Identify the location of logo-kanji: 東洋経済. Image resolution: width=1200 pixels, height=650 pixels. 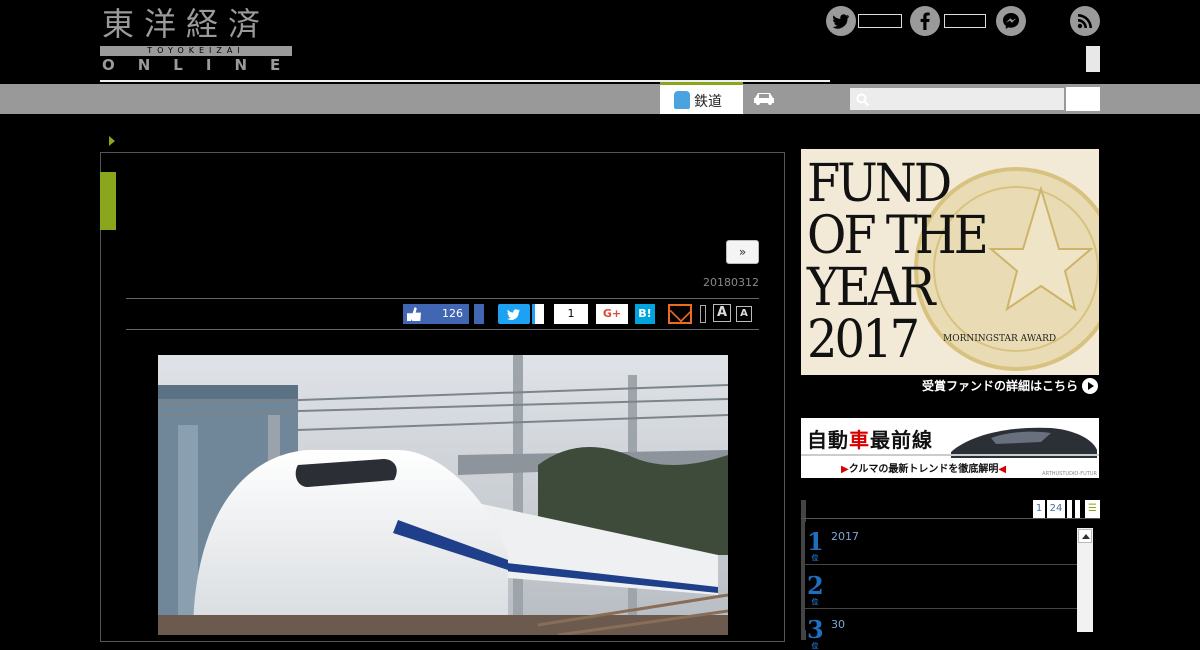
(186, 24).